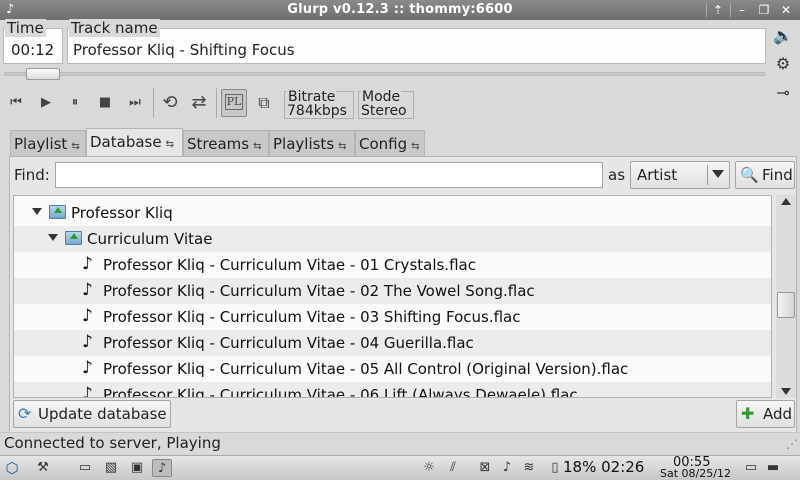 The image size is (800, 480). What do you see at coordinates (105, 103) in the screenshot?
I see `stop-icon: ■` at bounding box center [105, 103].